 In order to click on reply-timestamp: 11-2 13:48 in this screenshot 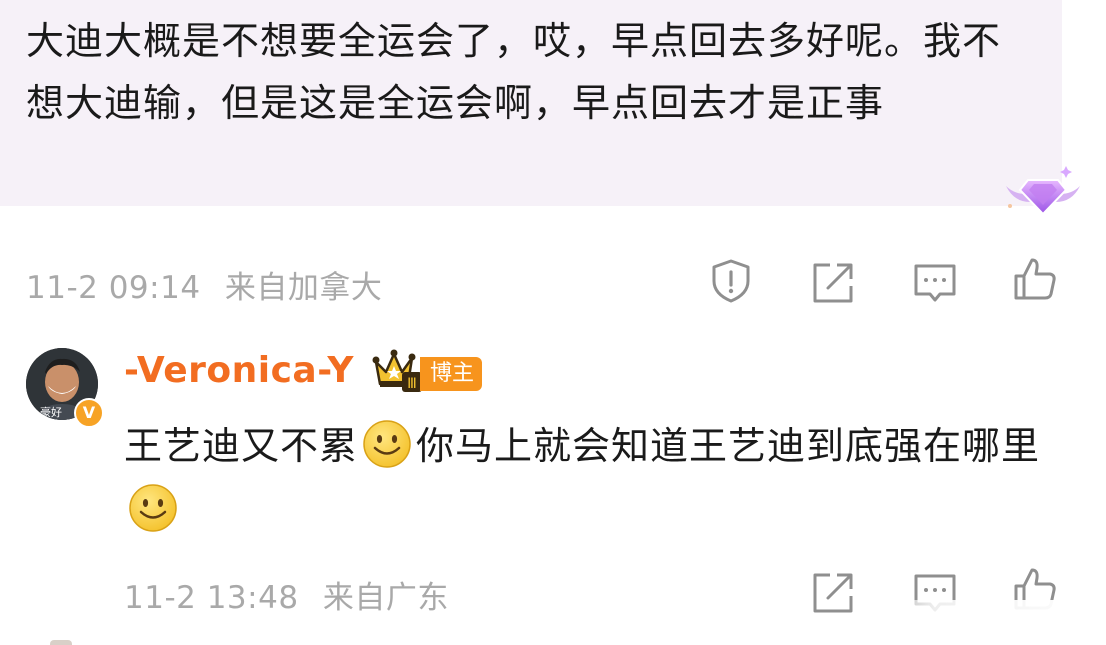, I will do `click(211, 598)`.